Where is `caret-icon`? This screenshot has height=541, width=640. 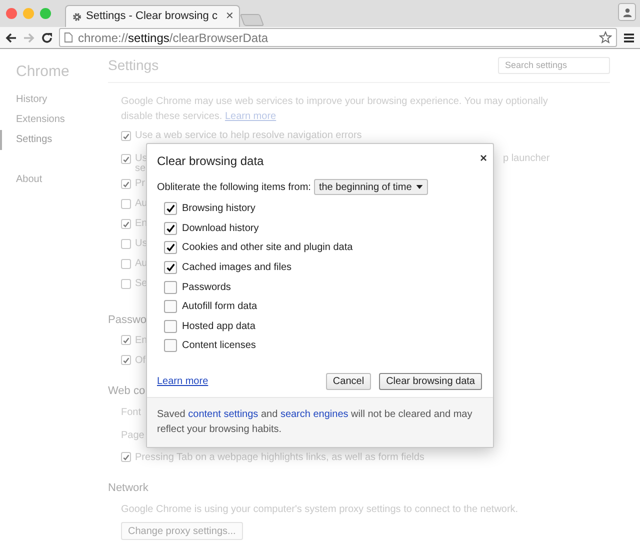 caret-icon is located at coordinates (419, 187).